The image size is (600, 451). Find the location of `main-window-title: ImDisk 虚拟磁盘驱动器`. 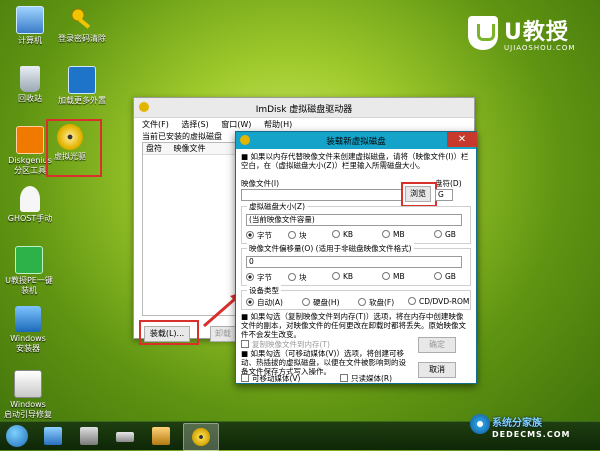

main-window-title: ImDisk 虚拟磁盘驱动器 is located at coordinates (304, 110).